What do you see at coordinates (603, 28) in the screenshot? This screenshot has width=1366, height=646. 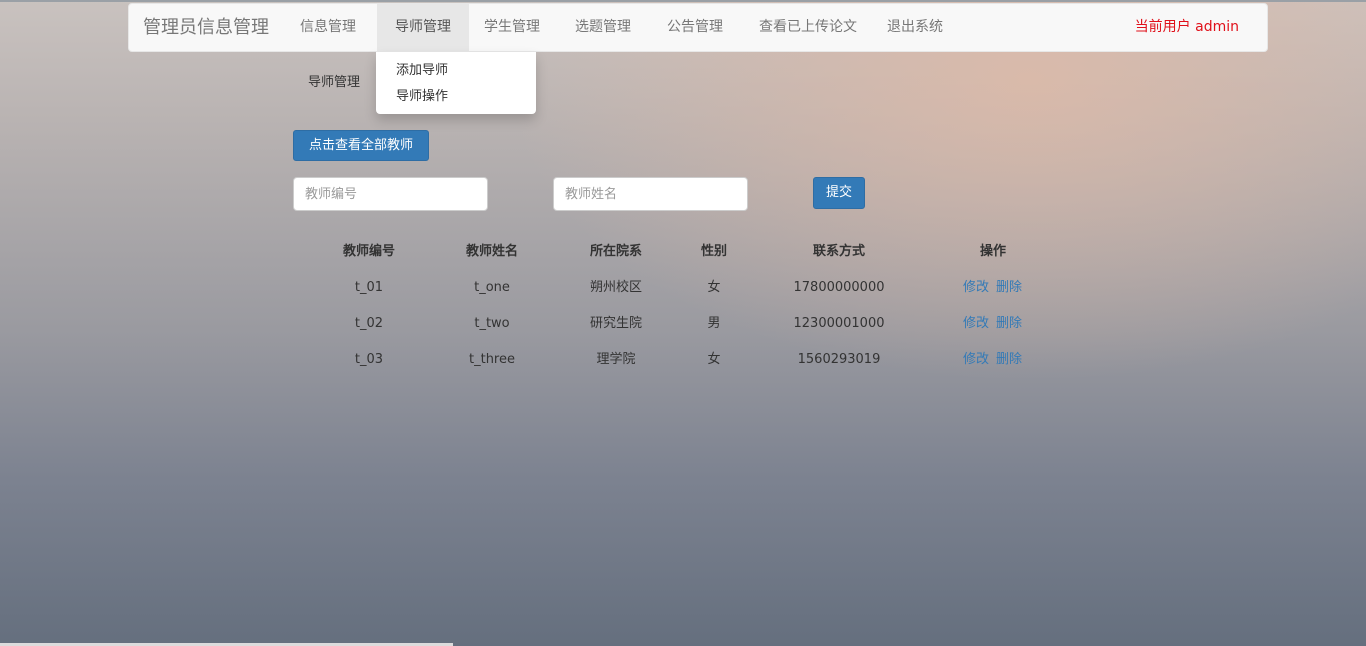 I see `nav-item-topic-management: 选题管理` at bounding box center [603, 28].